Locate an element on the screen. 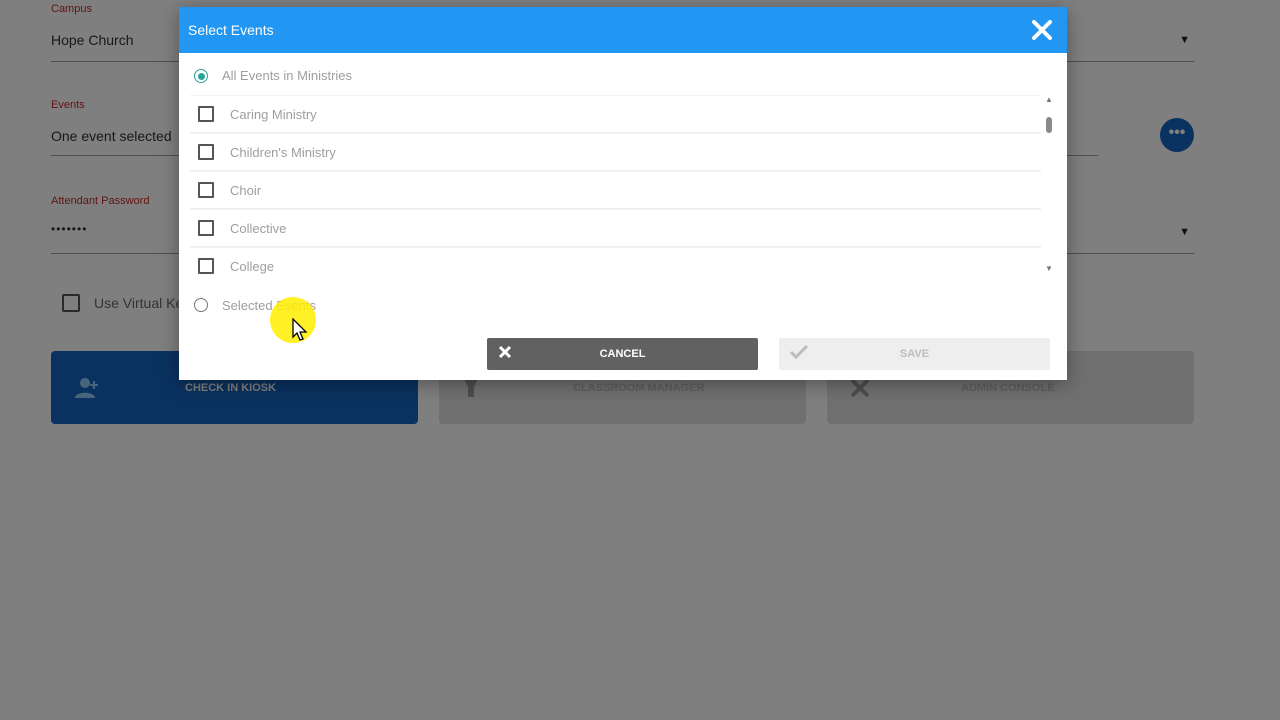 The image size is (1280, 720). list-item-label: Children's Ministry is located at coordinates (283, 152).